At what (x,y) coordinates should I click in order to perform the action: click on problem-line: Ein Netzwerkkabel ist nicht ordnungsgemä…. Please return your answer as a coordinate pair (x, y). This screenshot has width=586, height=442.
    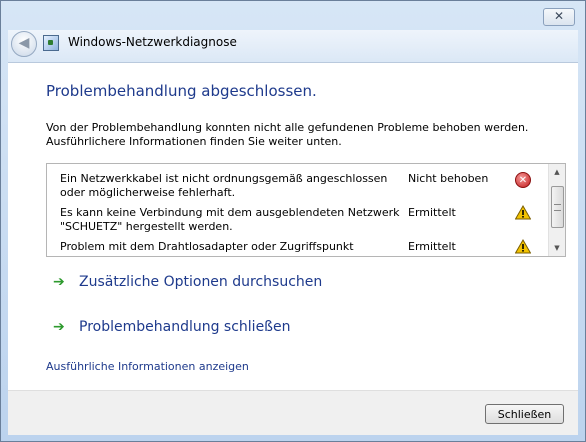
    Looking at the image, I should click on (224, 178).